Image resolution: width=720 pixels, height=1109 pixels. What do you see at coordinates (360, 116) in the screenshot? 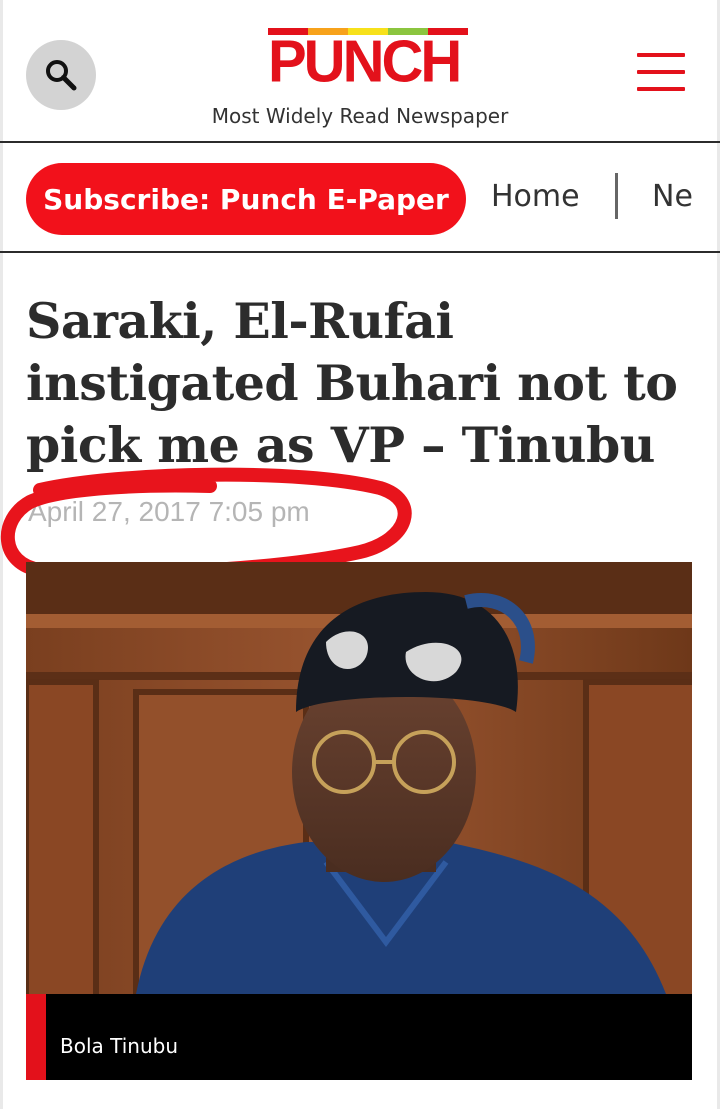
I see `site-tagline: Most Widely Read Newspaper` at bounding box center [360, 116].